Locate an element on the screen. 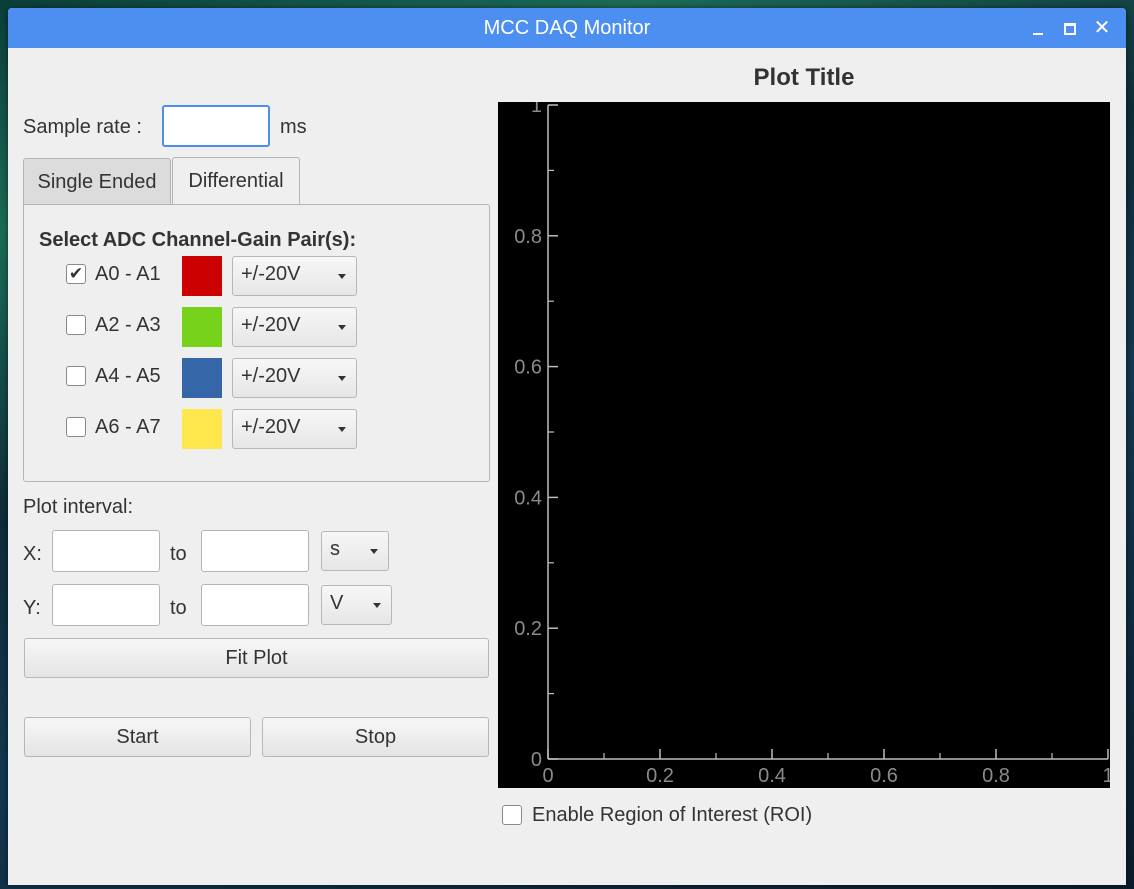 The image size is (1134, 889). window-title: MCC DAQ Monitor is located at coordinates (567, 28).